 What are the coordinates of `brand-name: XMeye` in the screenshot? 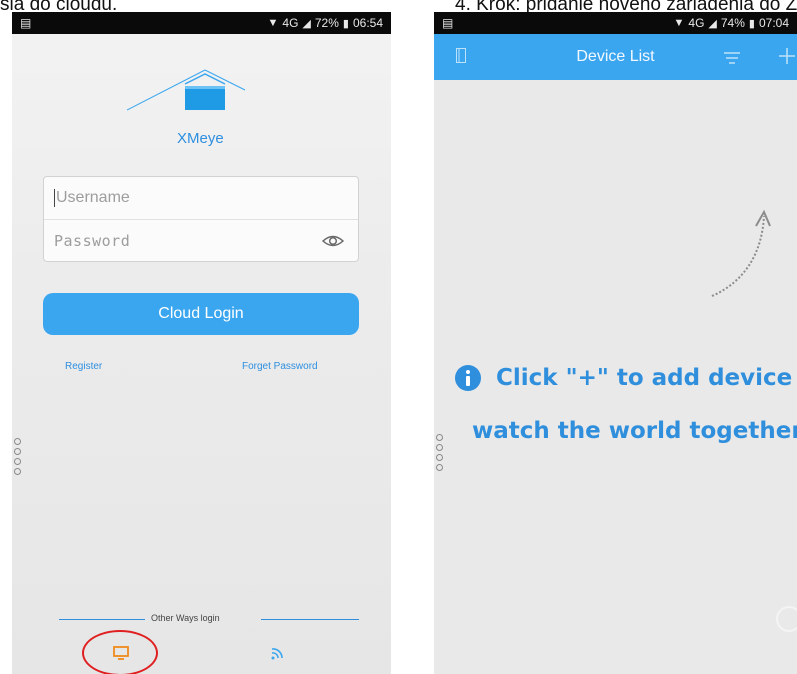 It's located at (200, 138).